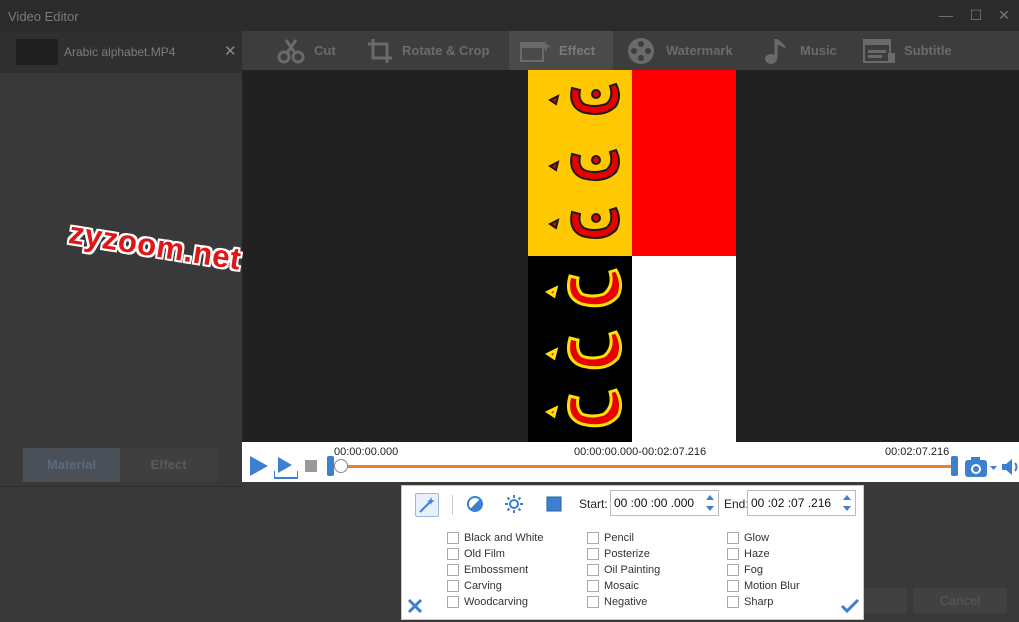 The image size is (1019, 622). I want to click on file-name: Arabic alphabet.MP4, so click(120, 52).